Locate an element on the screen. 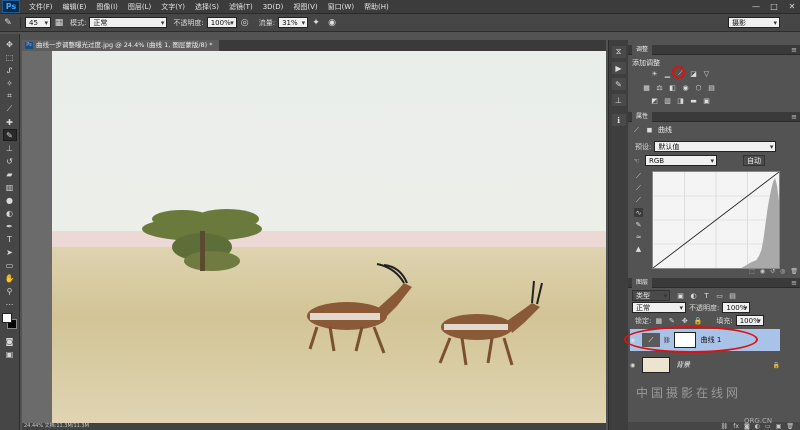  layers-tab: 图层 is located at coordinates (642, 283).